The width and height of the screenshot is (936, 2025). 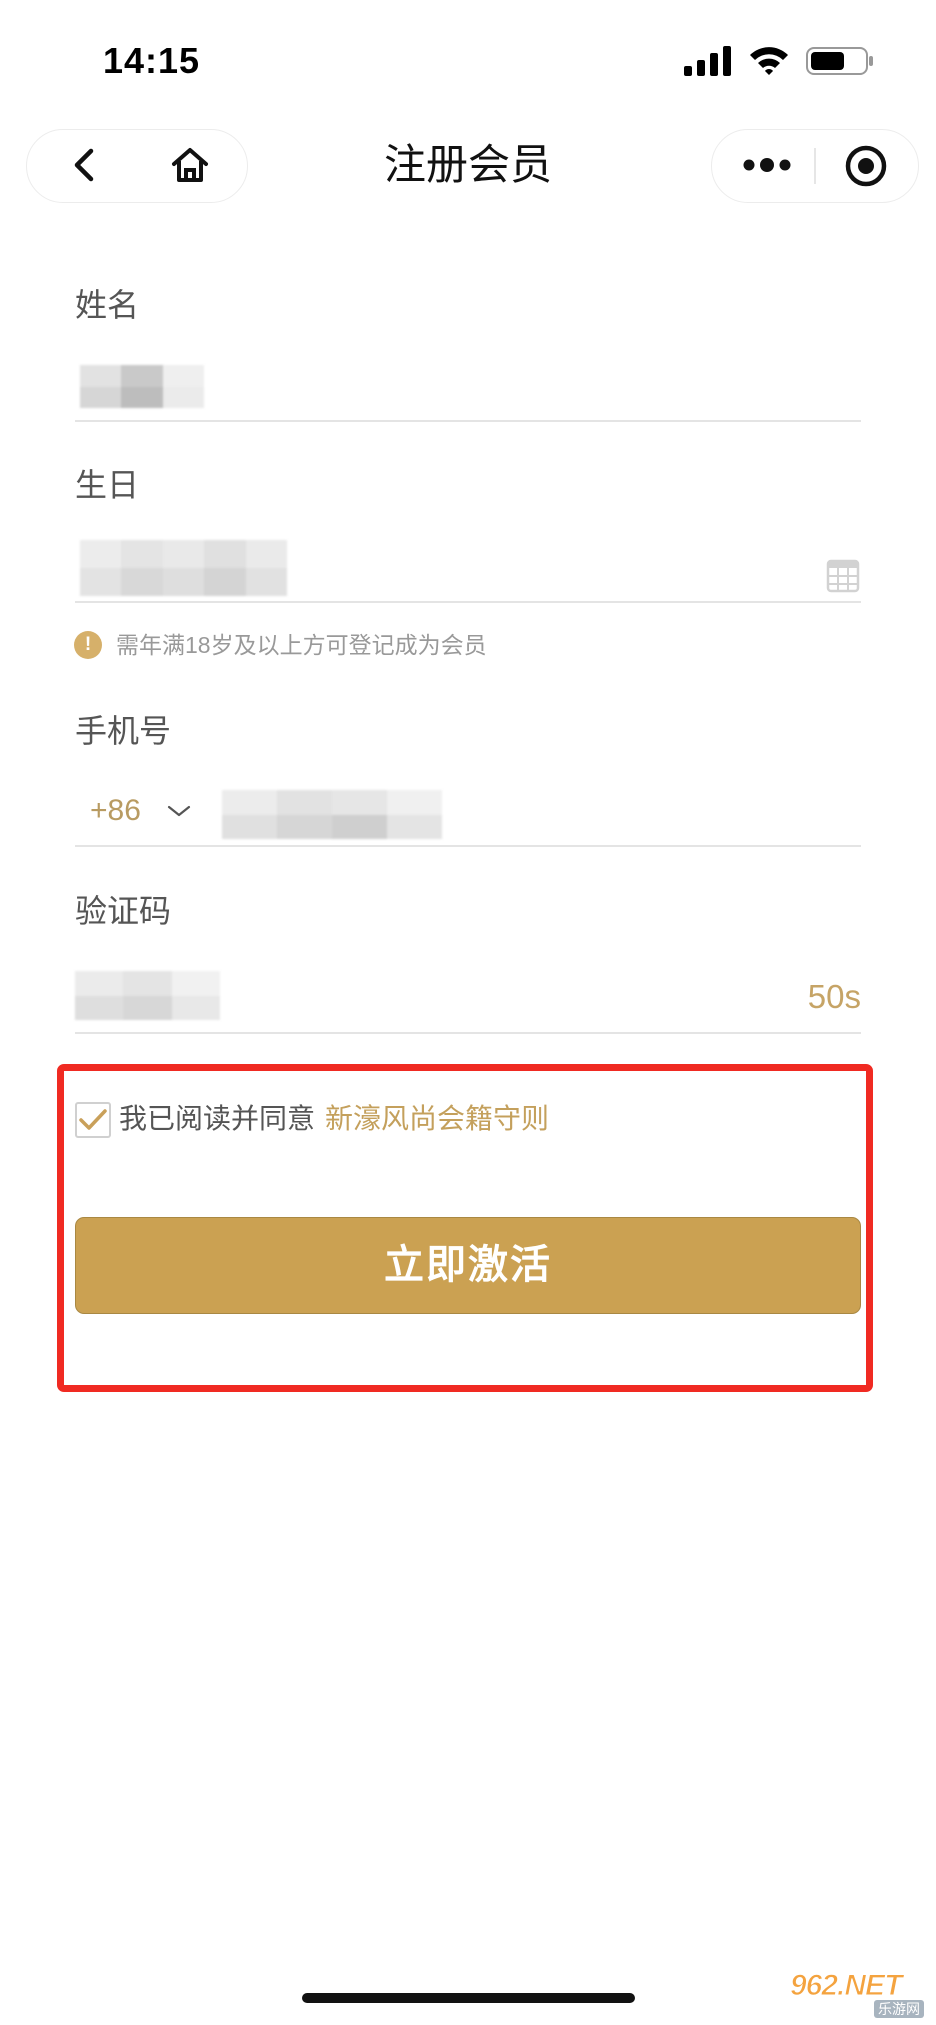 I want to click on phone-input, so click(x=332, y=814).